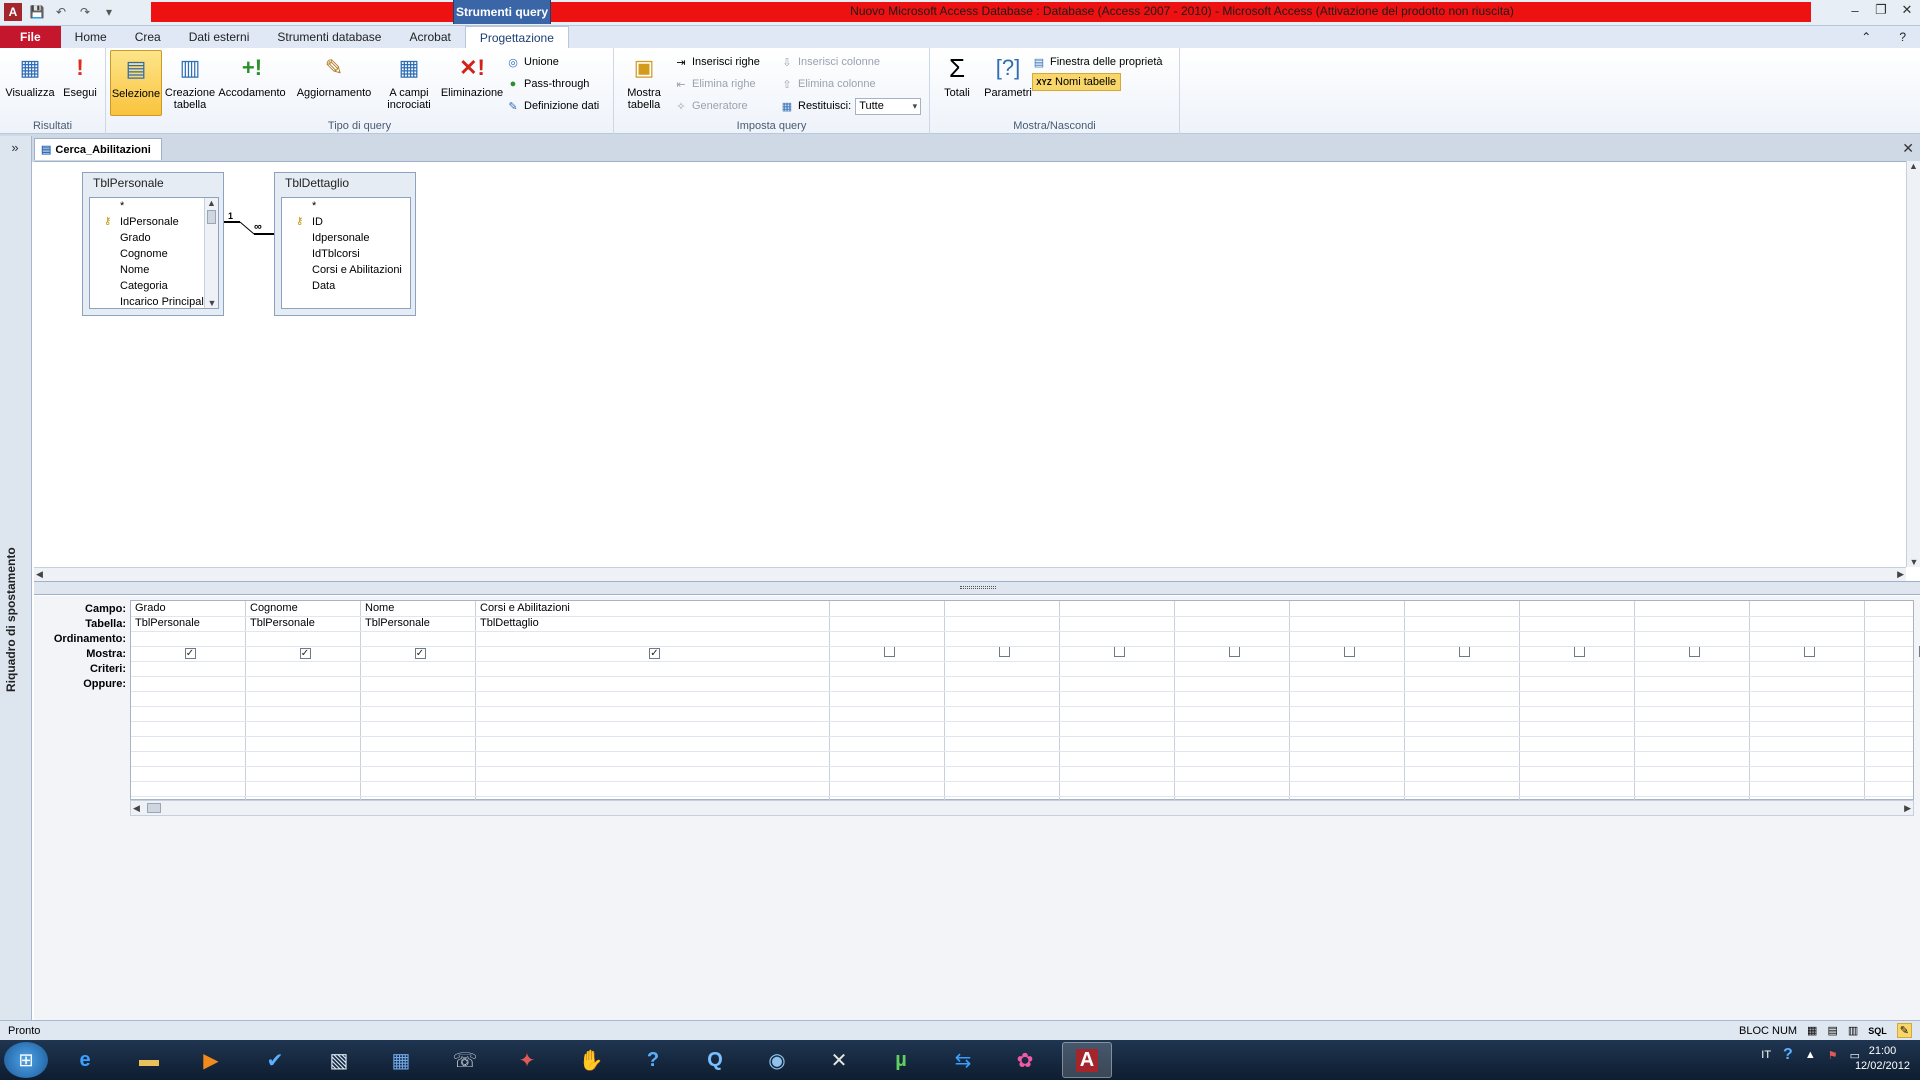 The height and width of the screenshot is (1080, 1920). Describe the element at coordinates (1008, 83) in the screenshot. I see `parametri-button: [?] Parametri` at that location.